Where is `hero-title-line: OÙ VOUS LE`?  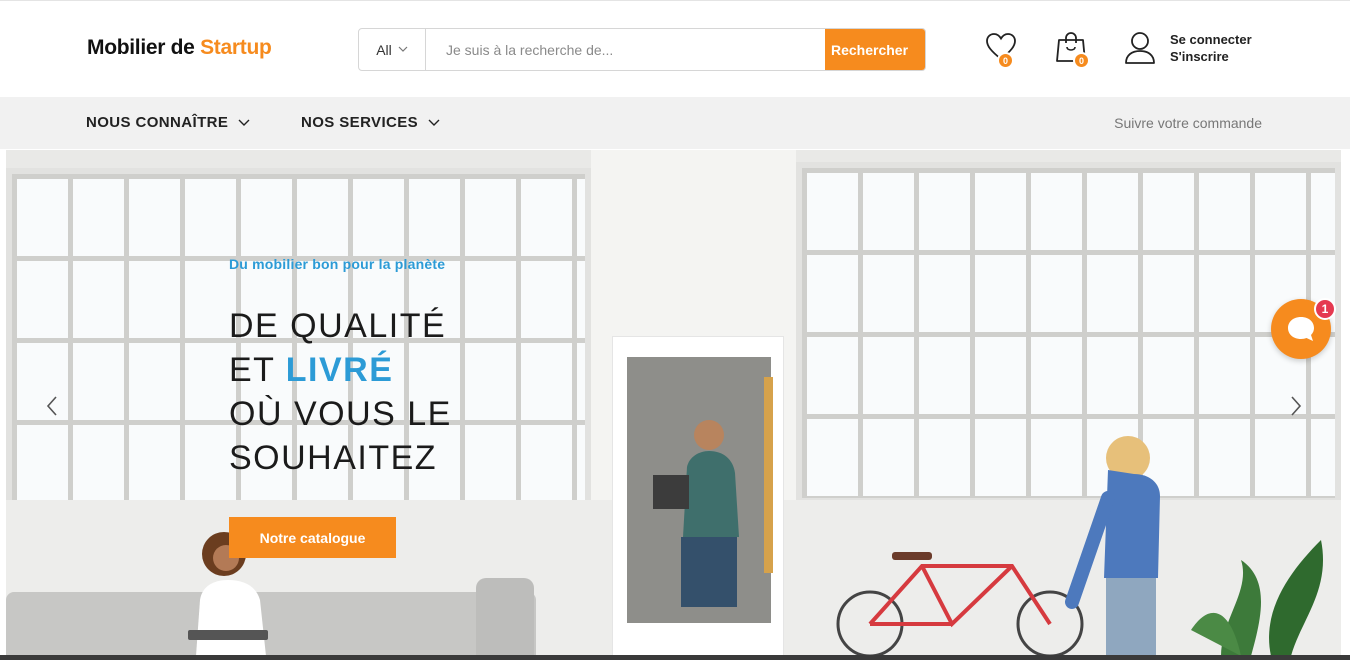 hero-title-line: OÙ VOUS LE is located at coordinates (340, 414).